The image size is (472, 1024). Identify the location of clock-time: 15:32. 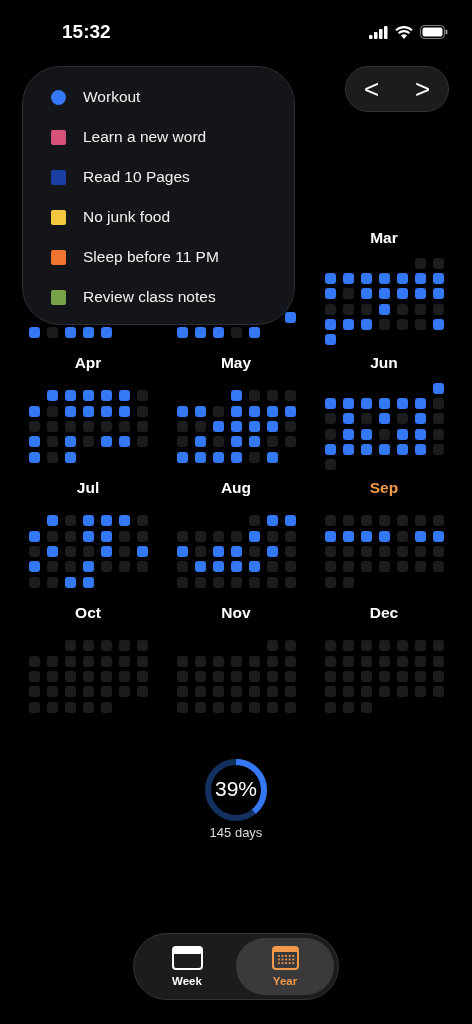
(86, 32).